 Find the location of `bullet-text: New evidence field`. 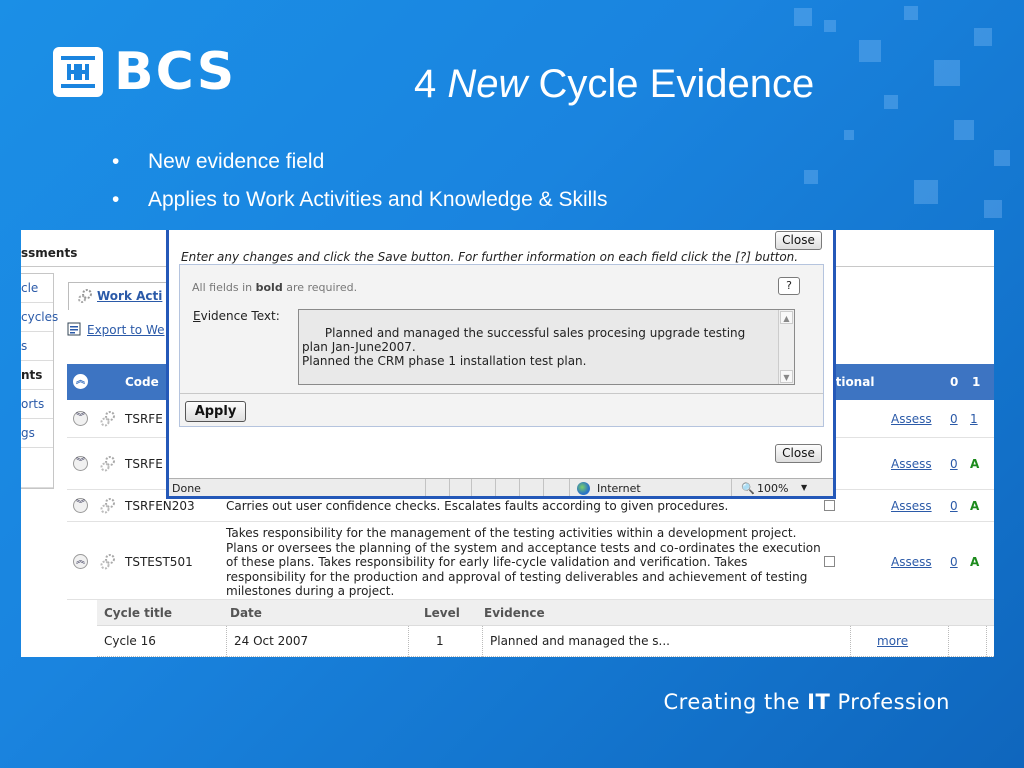

bullet-text: New evidence field is located at coordinates (236, 161).